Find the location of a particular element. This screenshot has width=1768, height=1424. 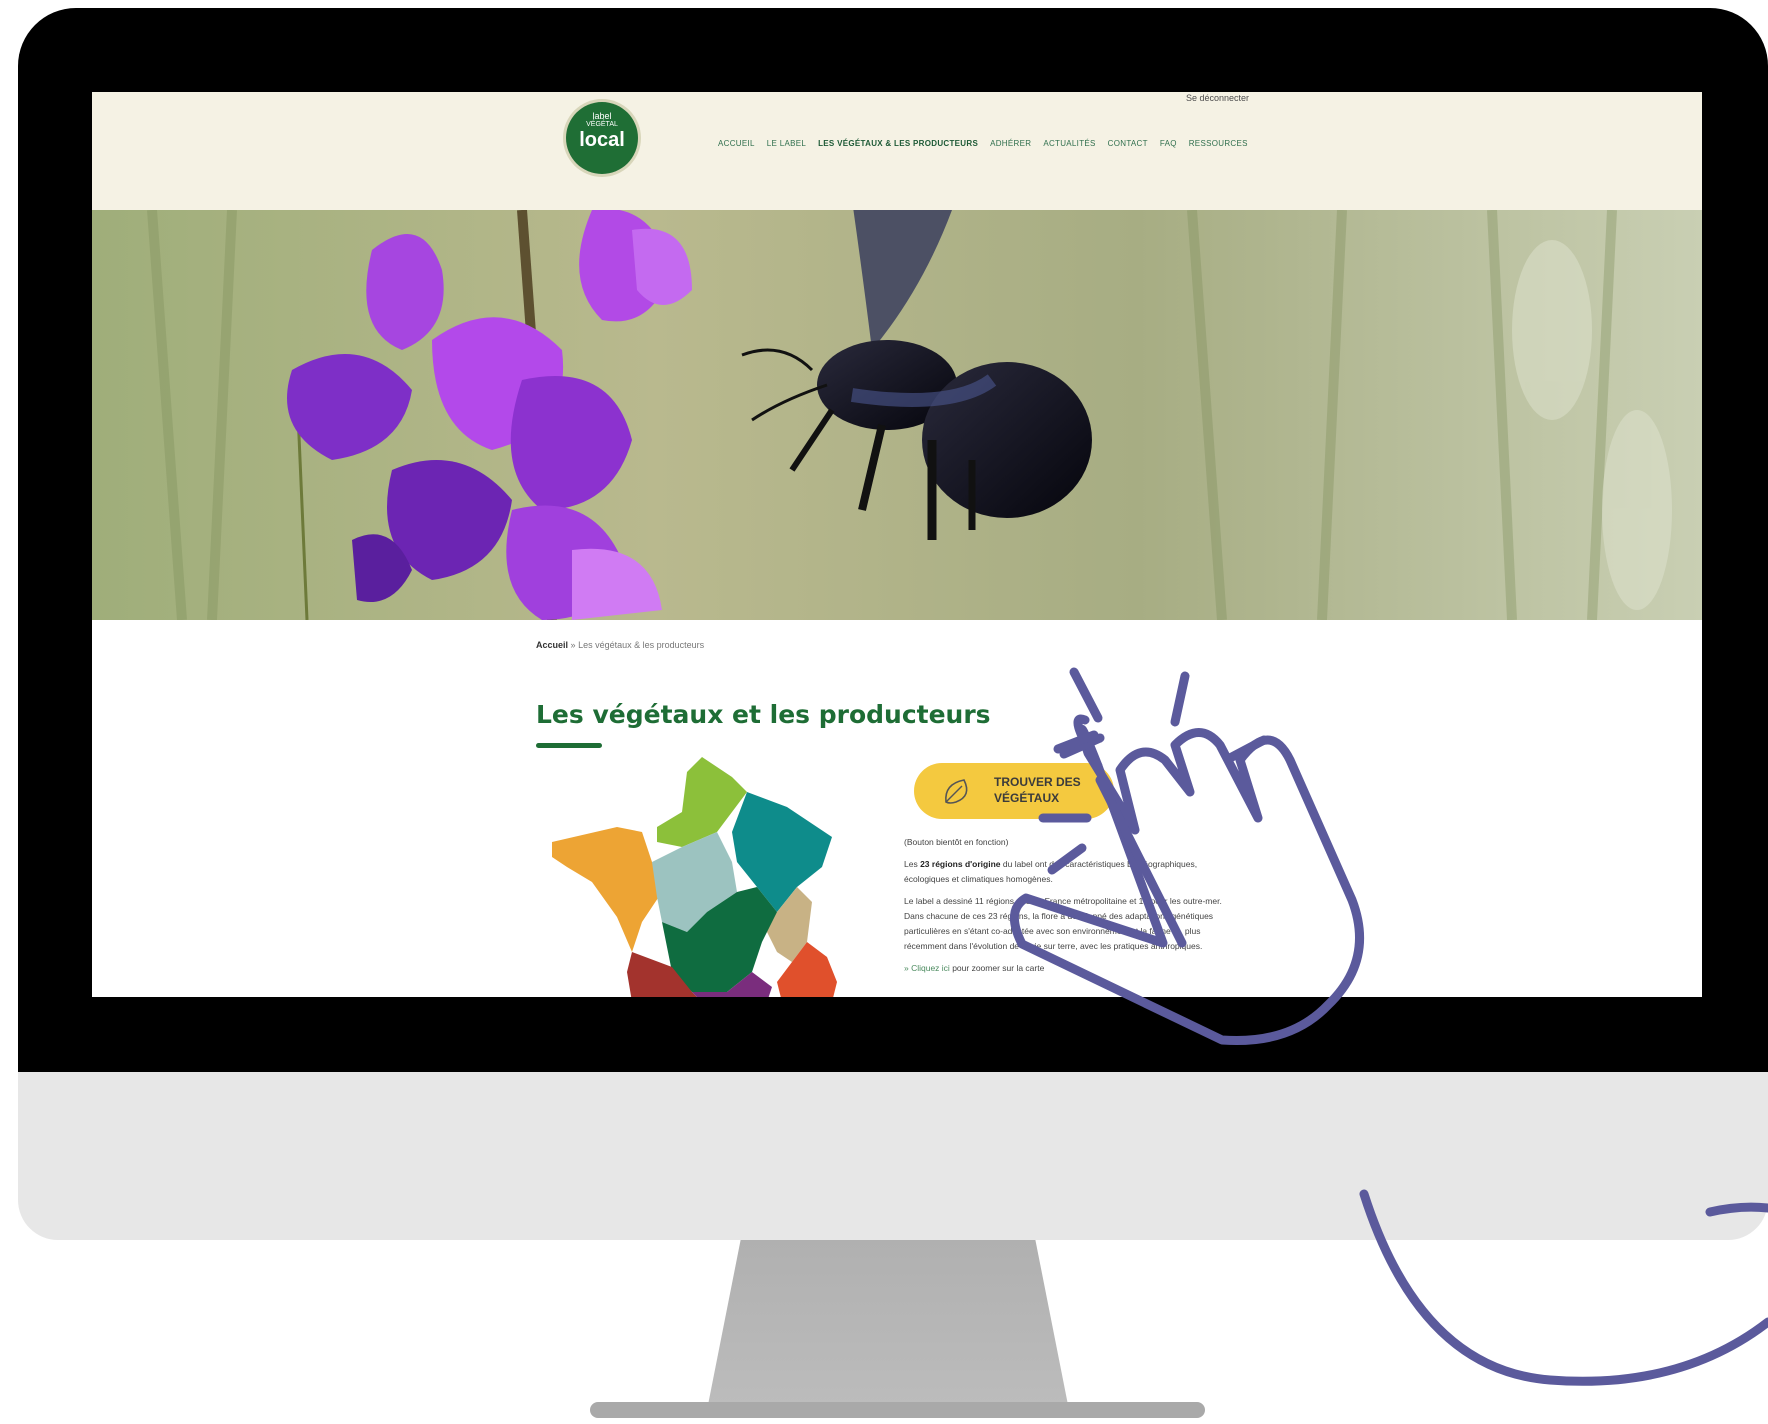

status-note: (Bouton bientôt en fonction) is located at coordinates (956, 842).